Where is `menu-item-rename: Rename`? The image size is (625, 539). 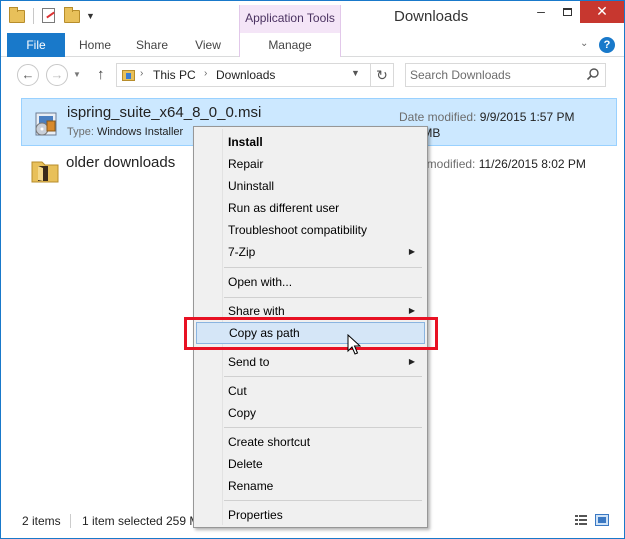 menu-item-rename: Rename is located at coordinates (310, 486).